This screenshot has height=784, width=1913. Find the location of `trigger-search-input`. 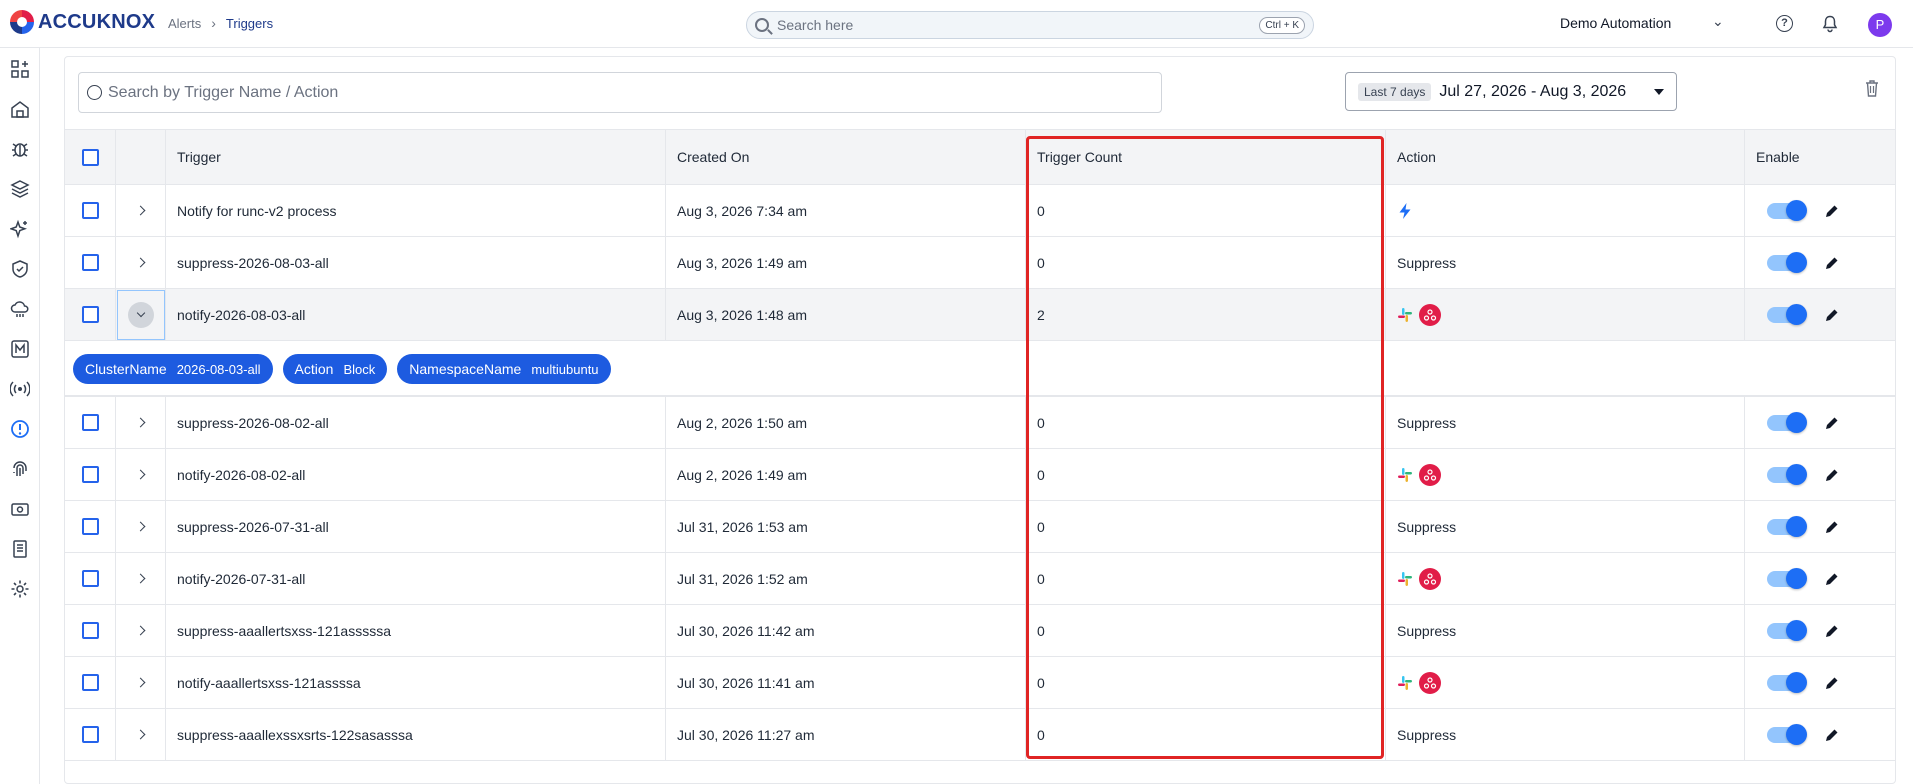

trigger-search-input is located at coordinates (630, 92).